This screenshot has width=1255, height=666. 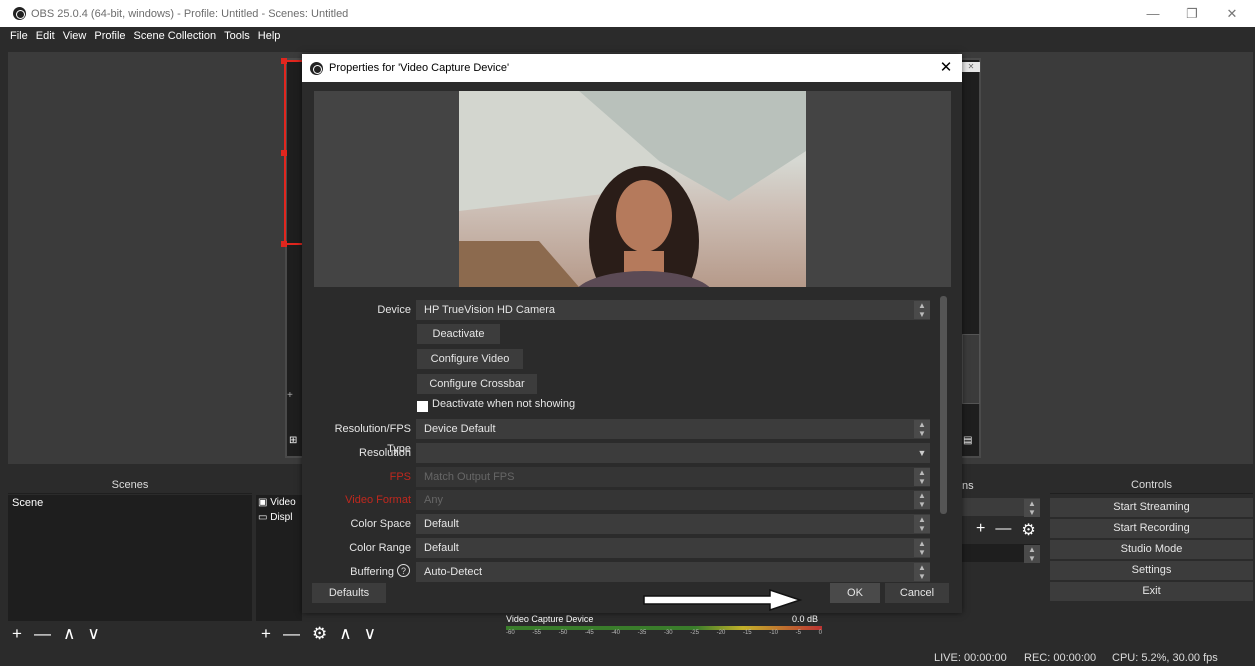 What do you see at coordinates (237, 36) in the screenshot?
I see `menu-tools: Tools` at bounding box center [237, 36].